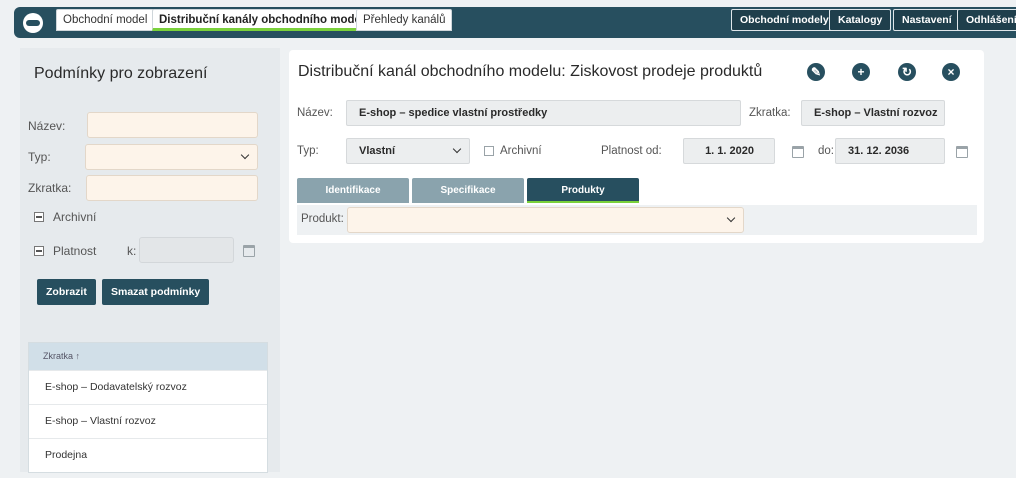 This screenshot has height=478, width=1016. I want to click on tab-channel-overviews: Přehledy kanálů, so click(404, 20).